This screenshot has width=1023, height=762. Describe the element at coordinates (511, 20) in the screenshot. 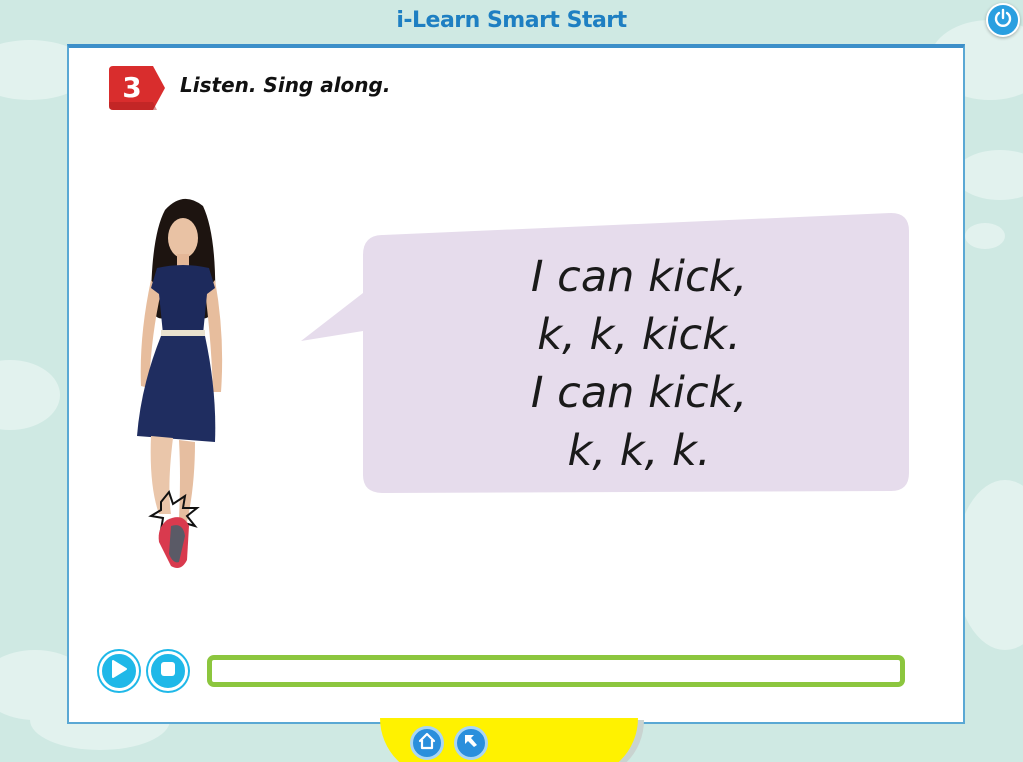

I see `app-title: i-Learn Smart Start` at that location.